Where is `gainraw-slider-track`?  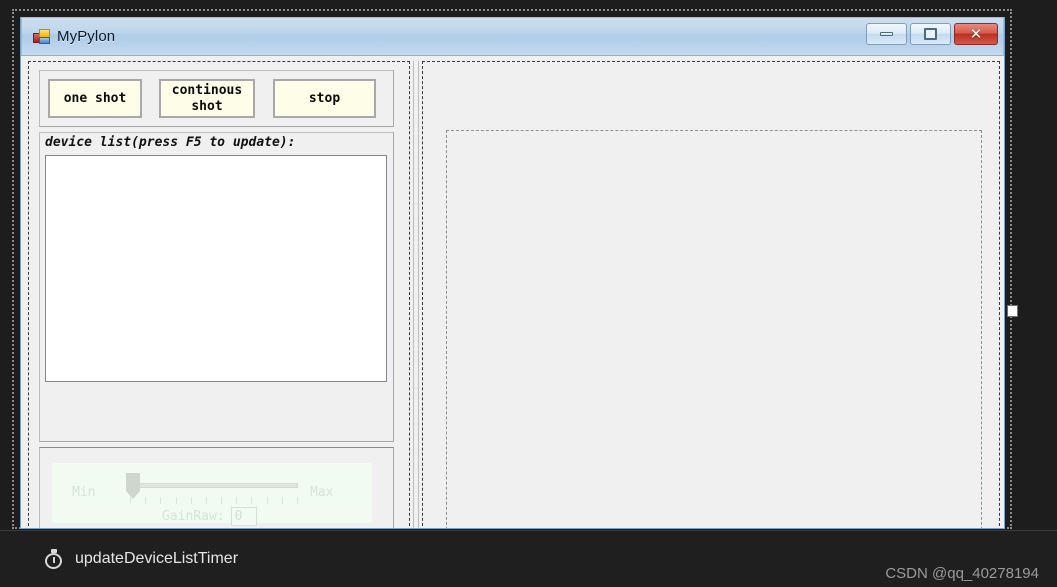
gainraw-slider-track is located at coordinates (214, 485).